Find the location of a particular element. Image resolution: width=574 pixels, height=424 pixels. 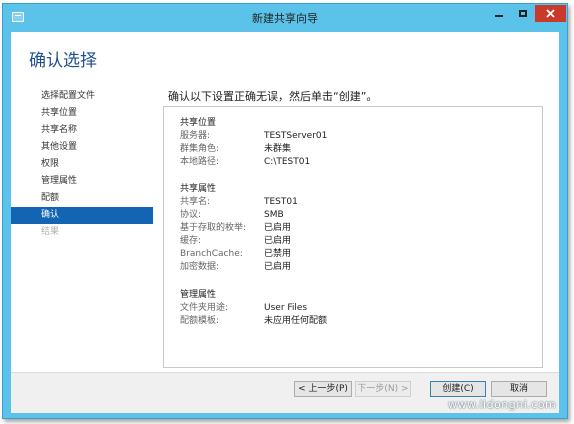

maximize-button is located at coordinates (523, 13).